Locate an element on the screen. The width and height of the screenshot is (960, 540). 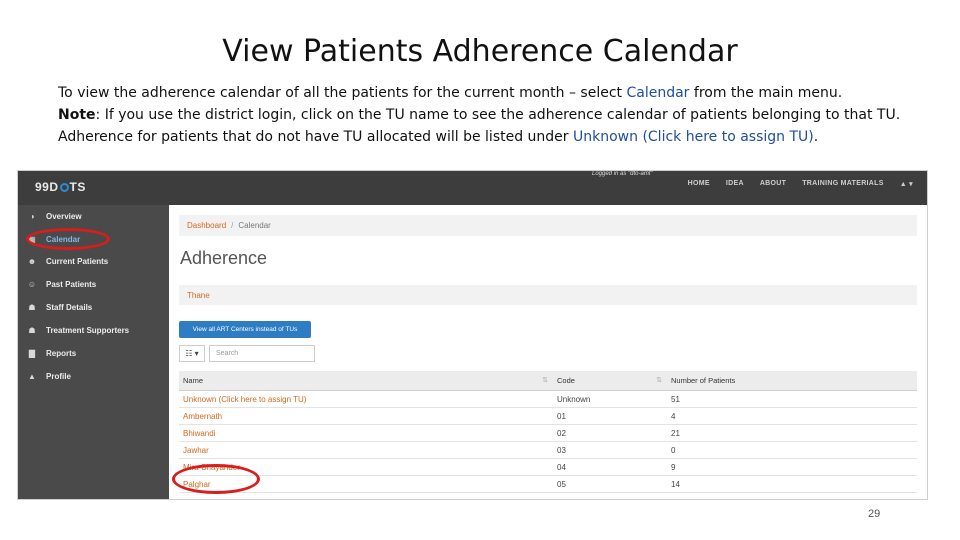
sidebar-item-reports: ▇ Reports is located at coordinates (93, 353).